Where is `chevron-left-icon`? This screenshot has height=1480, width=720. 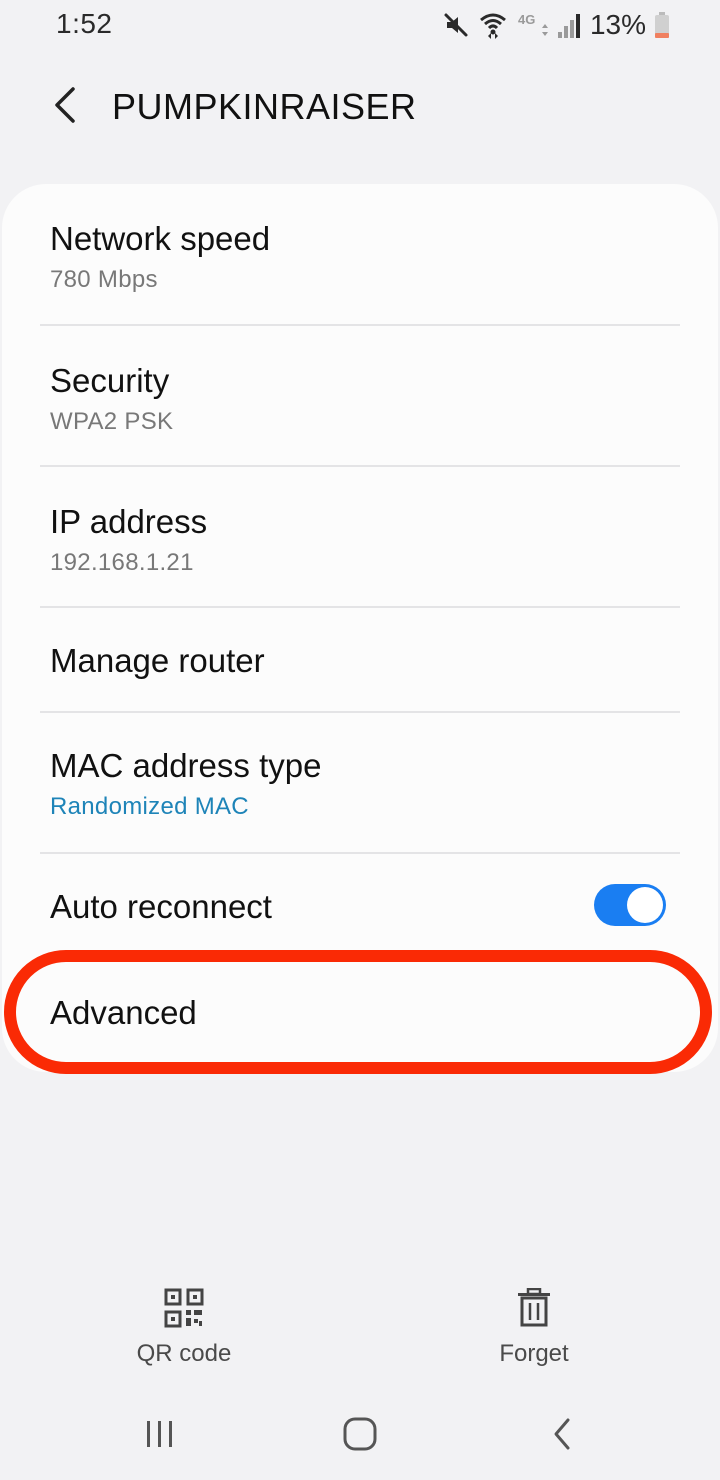 chevron-left-icon is located at coordinates (65, 107).